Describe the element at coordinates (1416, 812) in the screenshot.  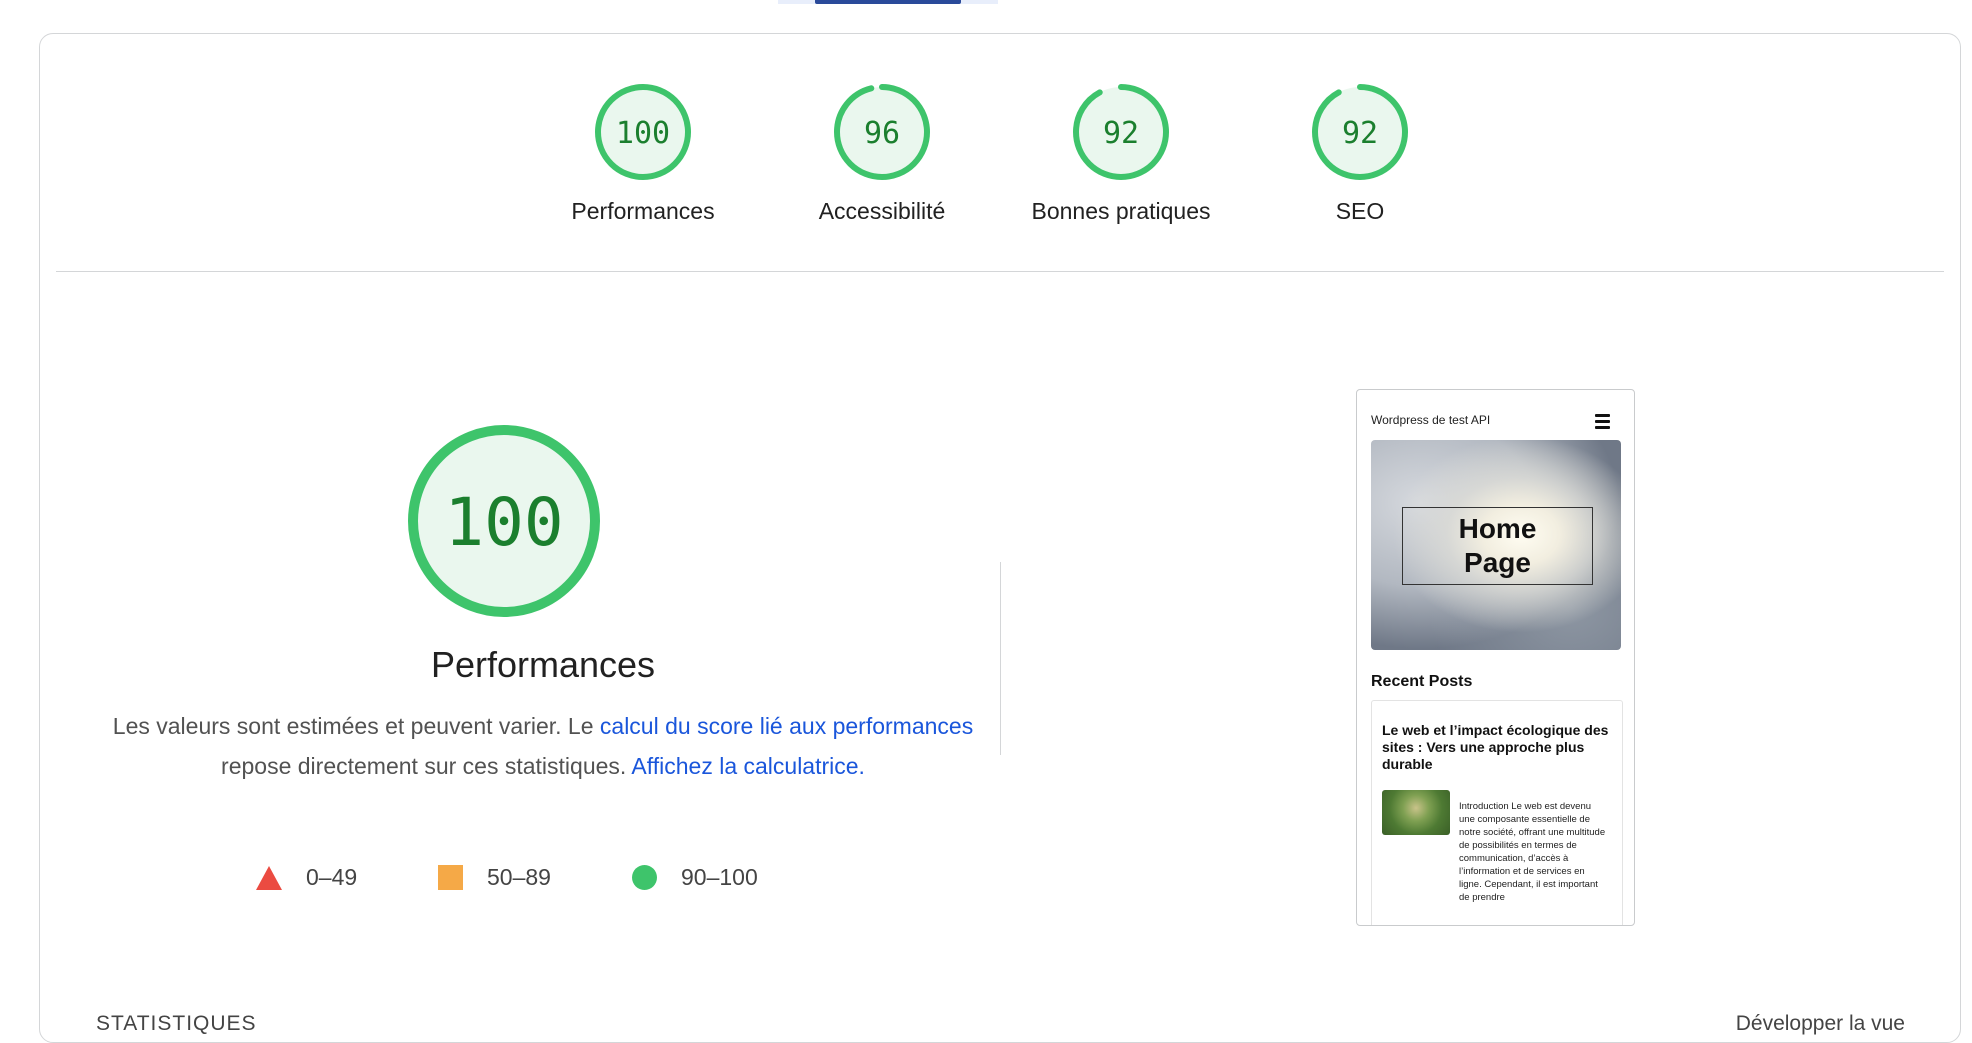
I see `post-thumbnail` at that location.